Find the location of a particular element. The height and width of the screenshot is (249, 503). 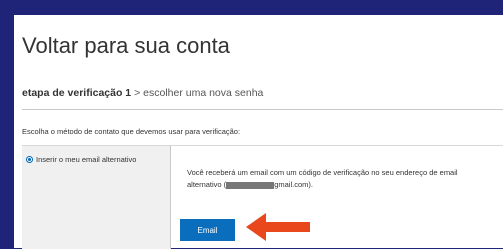

email-button: Email is located at coordinates (207, 230).